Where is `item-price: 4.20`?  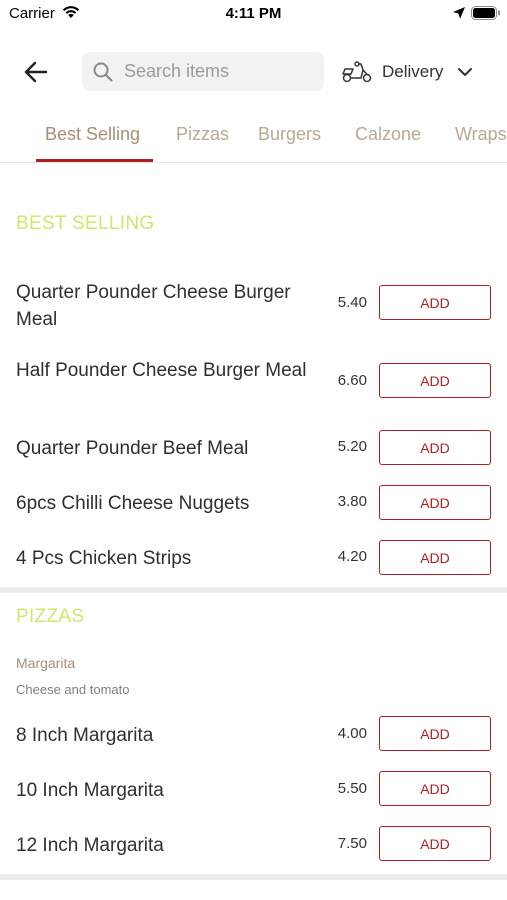 item-price: 4.20 is located at coordinates (352, 556).